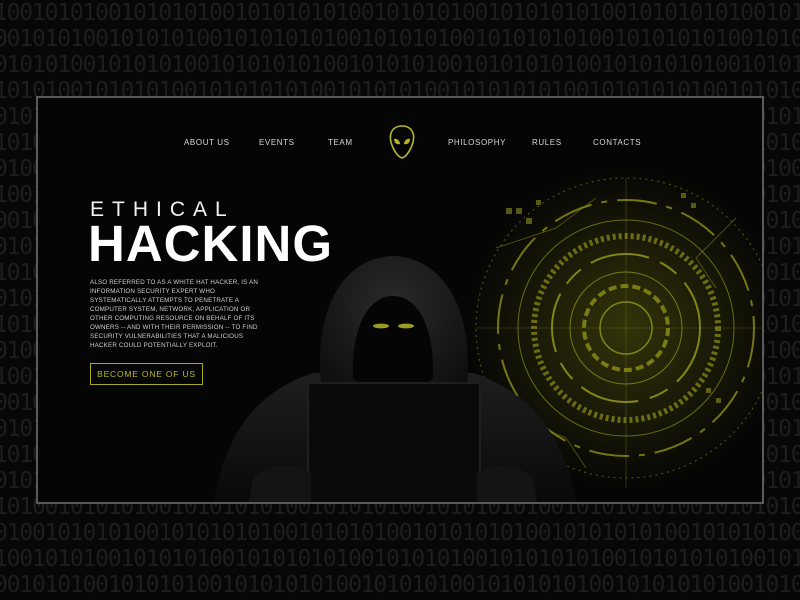  I want to click on nav-philosophy: PHILOSOPHY, so click(477, 142).